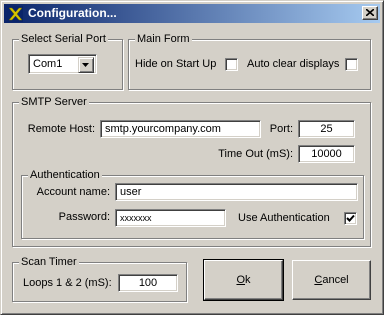  What do you see at coordinates (231, 64) in the screenshot?
I see `hide-on-start-checkbox` at bounding box center [231, 64].